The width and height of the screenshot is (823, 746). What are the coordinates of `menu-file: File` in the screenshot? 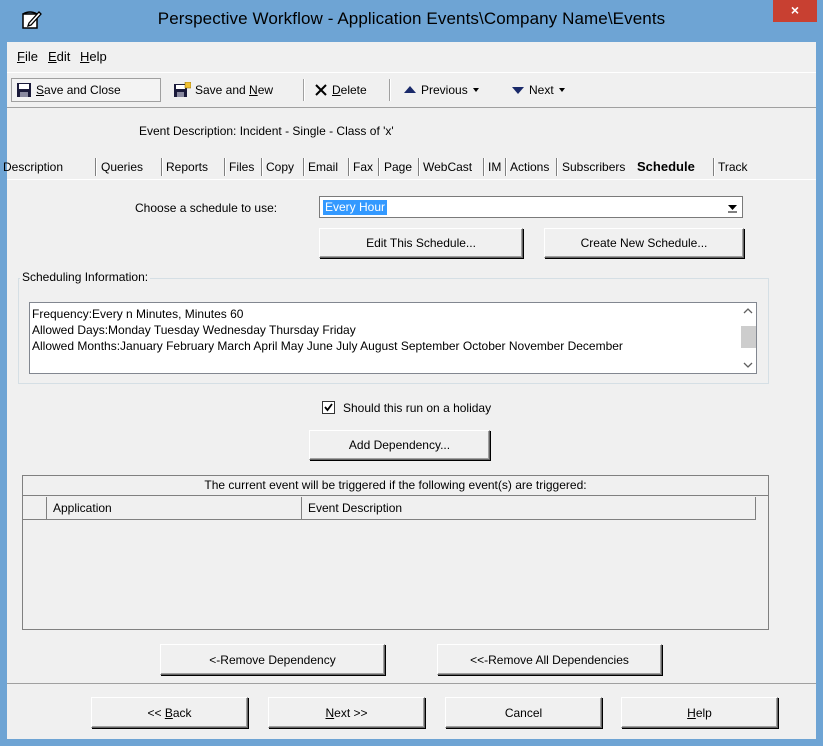 It's located at (27, 56).